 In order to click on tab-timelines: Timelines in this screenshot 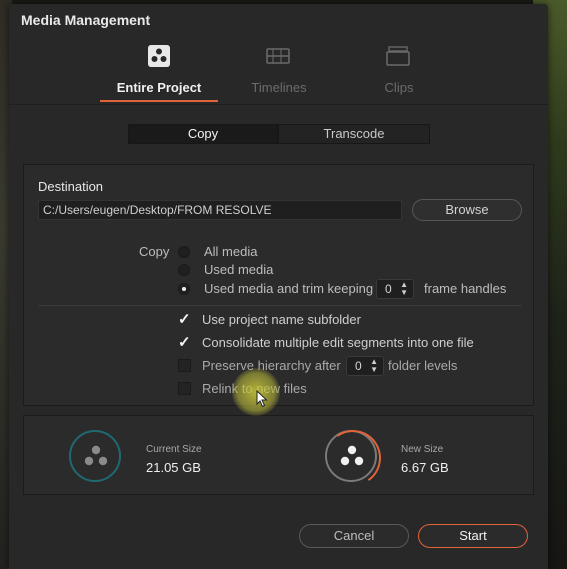, I will do `click(279, 72)`.